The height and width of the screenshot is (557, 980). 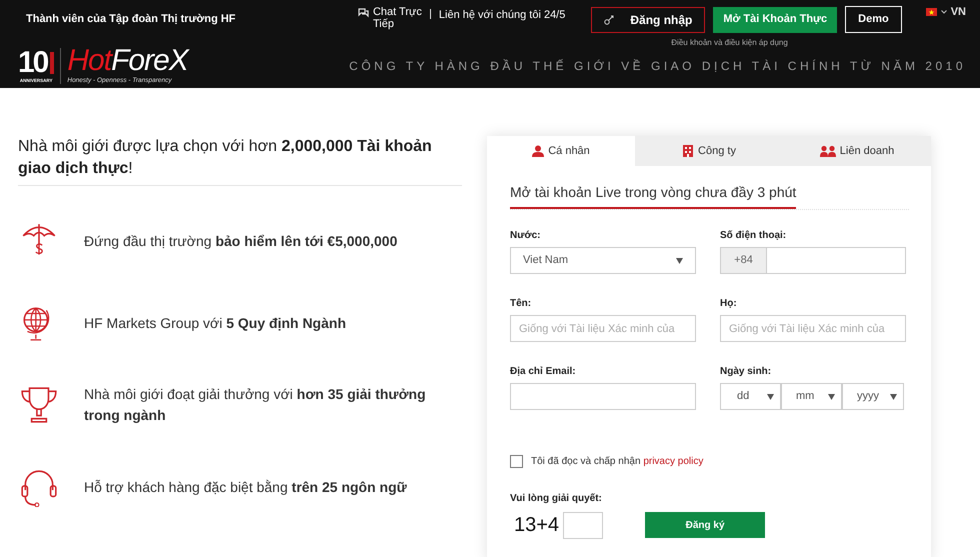 What do you see at coordinates (743, 260) in the screenshot?
I see `phone-prefix: +84` at bounding box center [743, 260].